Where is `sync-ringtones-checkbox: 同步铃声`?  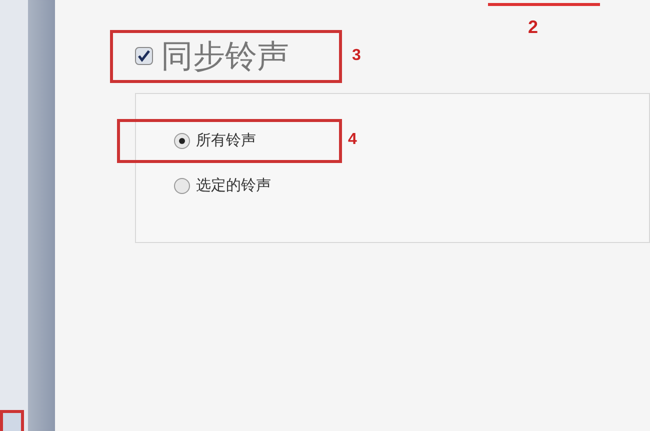
sync-ringtones-checkbox: 同步铃声 is located at coordinates (212, 56).